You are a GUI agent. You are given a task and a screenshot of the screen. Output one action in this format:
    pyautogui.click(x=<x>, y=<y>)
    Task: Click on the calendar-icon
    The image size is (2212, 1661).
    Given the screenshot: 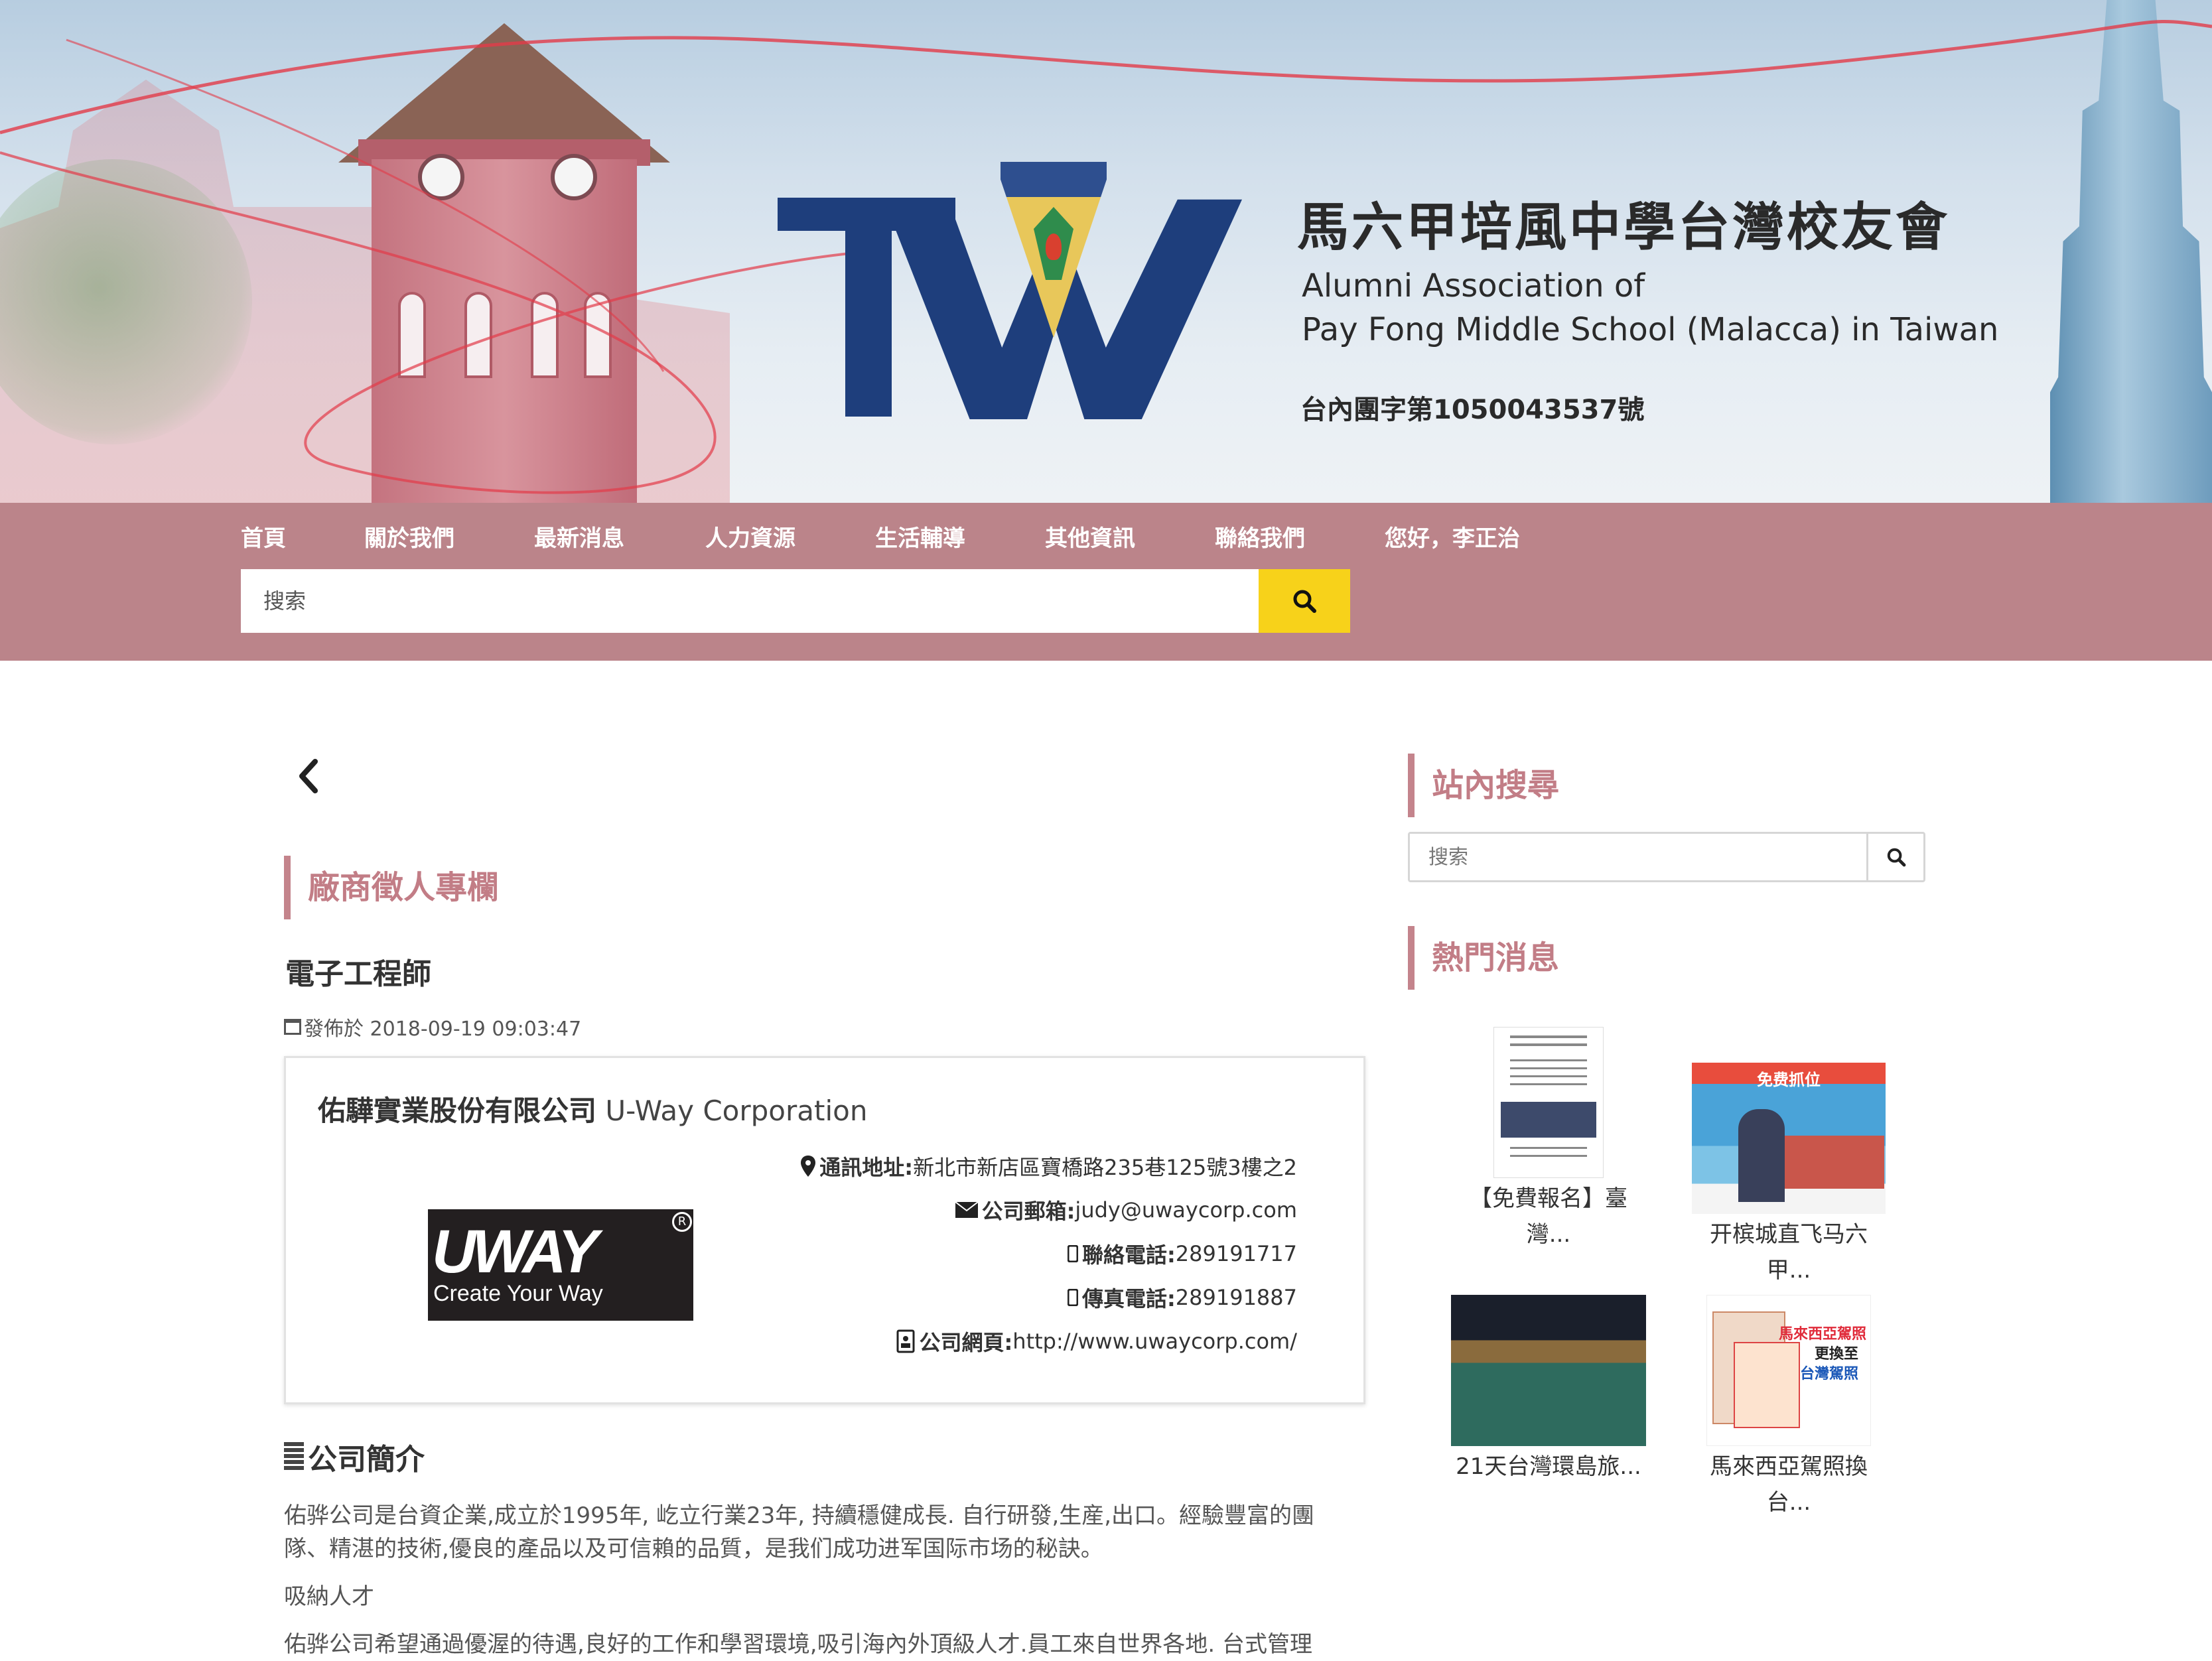 What is the action you would take?
    pyautogui.click(x=292, y=1027)
    